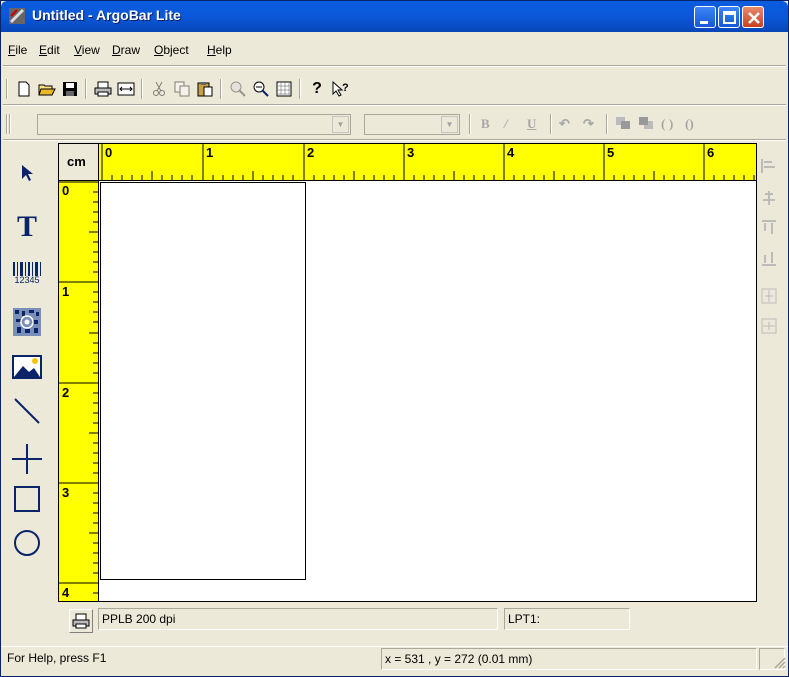 This screenshot has width=789, height=677. I want to click on printer-bar: PPLB 200 dpi LPT1:, so click(394, 619).